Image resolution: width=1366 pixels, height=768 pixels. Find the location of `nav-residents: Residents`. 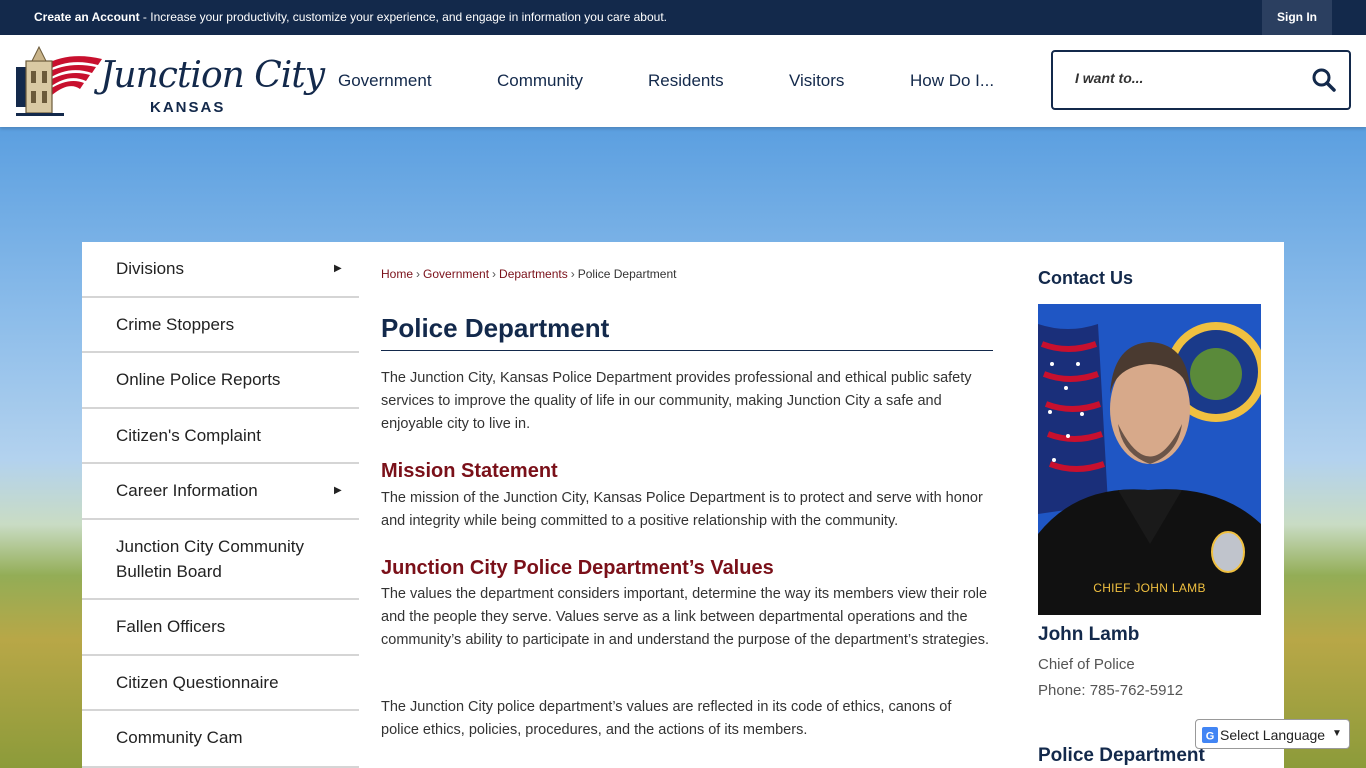

nav-residents: Residents is located at coordinates (686, 81).